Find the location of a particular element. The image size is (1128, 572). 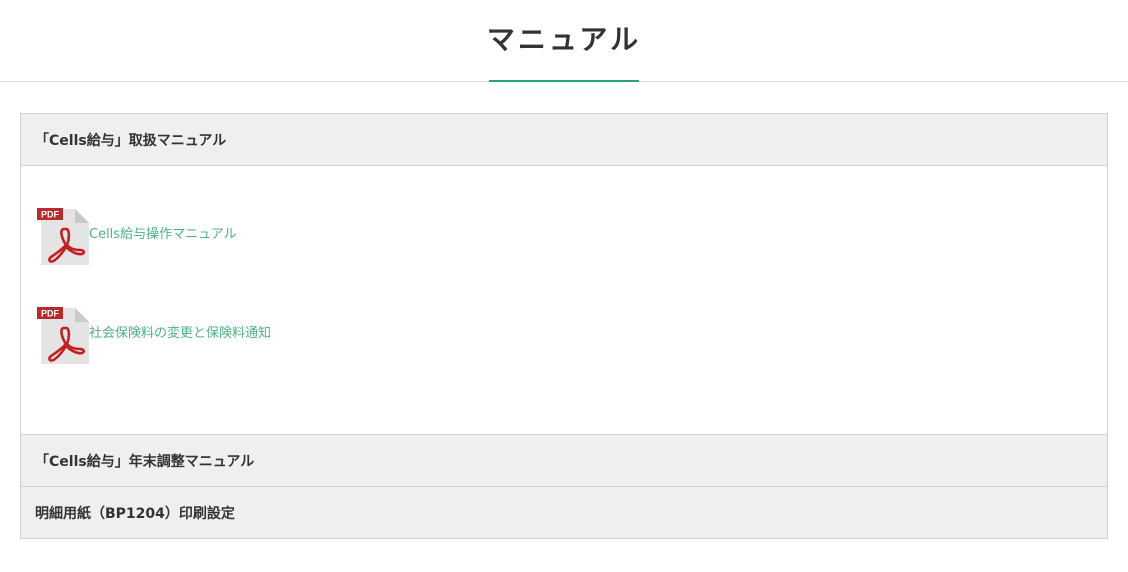

document-link-operation-manual: PDF Cells給与操作マニュアル is located at coordinates (137, 235).